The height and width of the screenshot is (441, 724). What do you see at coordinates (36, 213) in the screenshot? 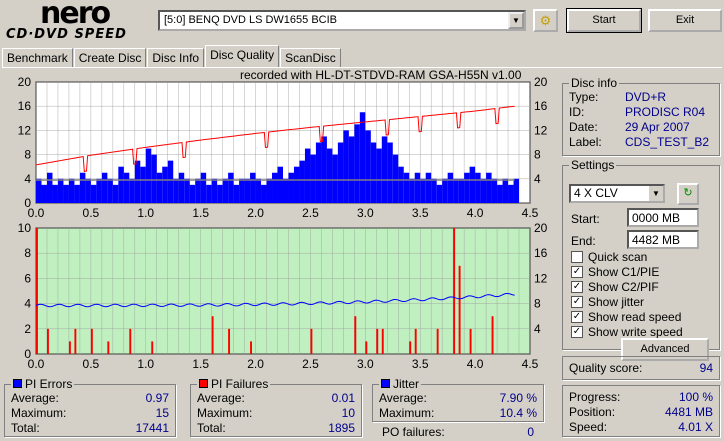
I see `x-tick-label: 0.0` at bounding box center [36, 213].